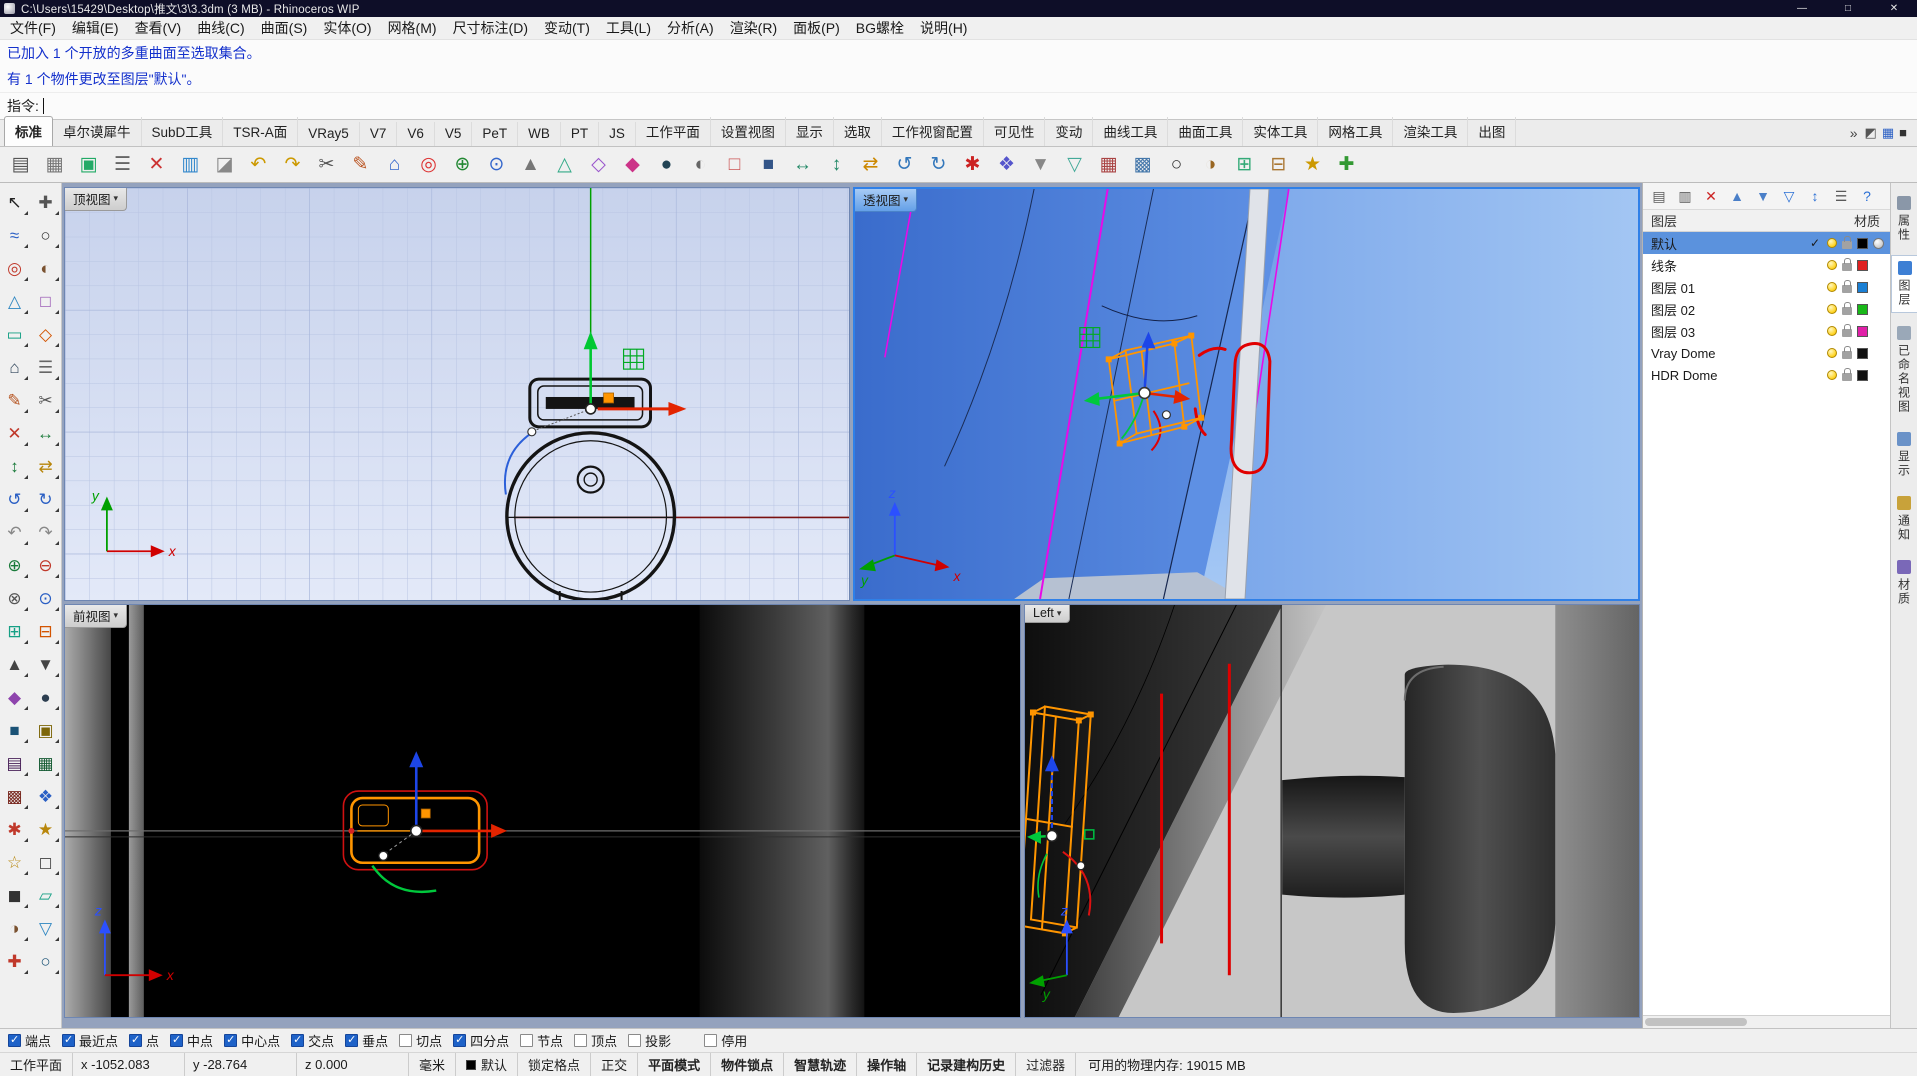  I want to click on layer-row: 默认 ✓, so click(1766, 243).